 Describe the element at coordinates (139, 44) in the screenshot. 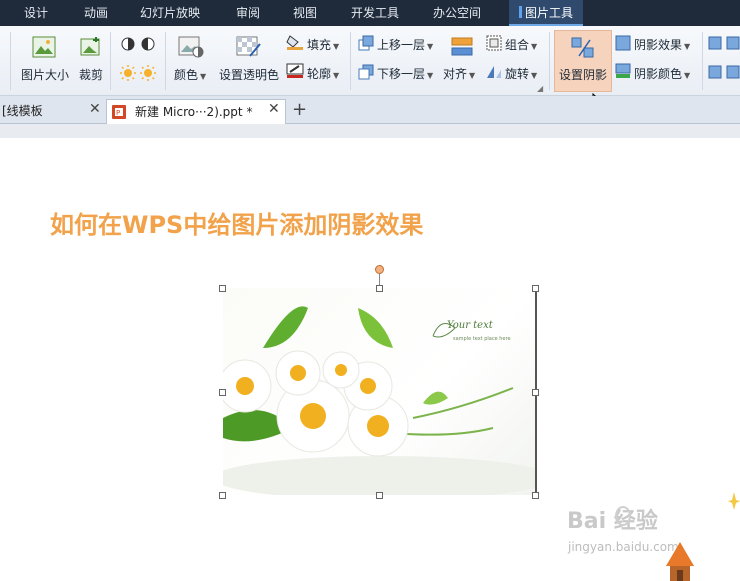

I see `contrast-icon` at that location.